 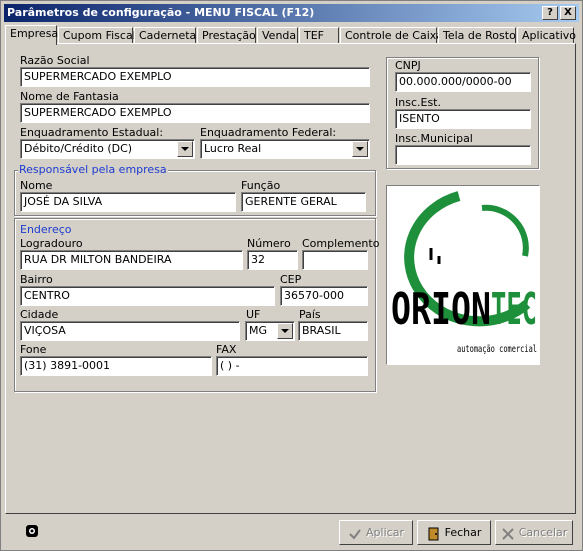 What do you see at coordinates (128, 202) in the screenshot?
I see `resp-nome-input: JOSÉ DA SILVA` at bounding box center [128, 202].